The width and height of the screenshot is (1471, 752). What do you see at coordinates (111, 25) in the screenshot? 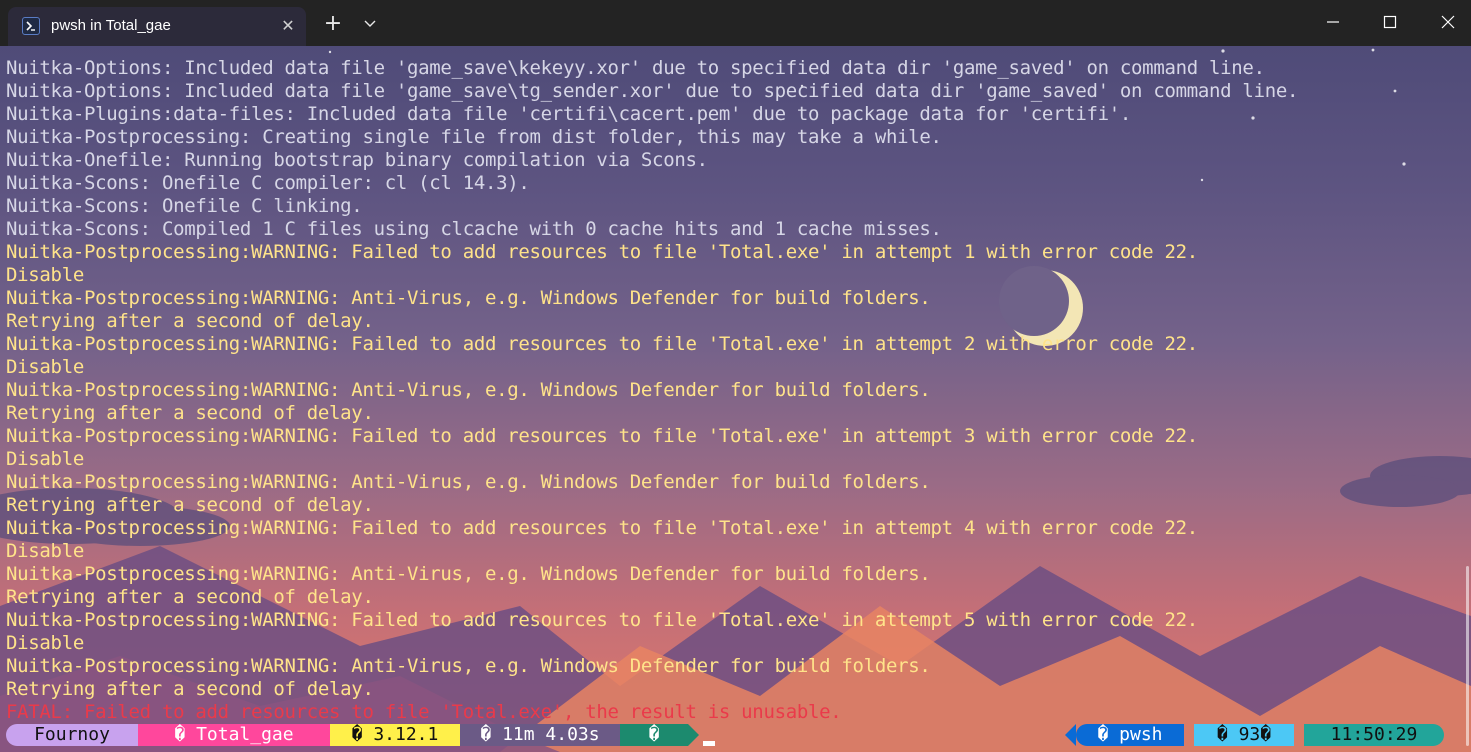
I see `tab-title: pwsh in Total_gae` at bounding box center [111, 25].